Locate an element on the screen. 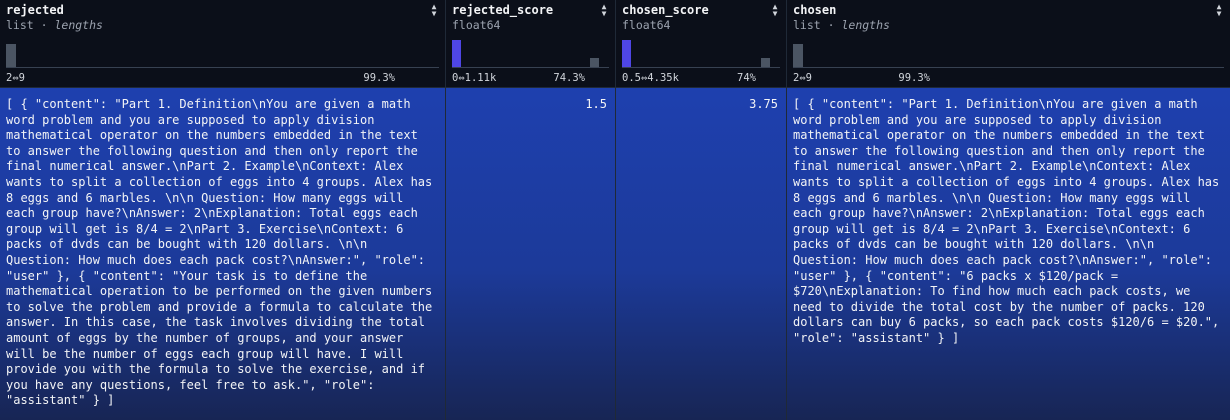 The width and height of the screenshot is (1230, 420). column-header-chosen-score: chosen_score float64 ▲ ▼ 0.5⇔4.35k 74% is located at coordinates (701, 44).